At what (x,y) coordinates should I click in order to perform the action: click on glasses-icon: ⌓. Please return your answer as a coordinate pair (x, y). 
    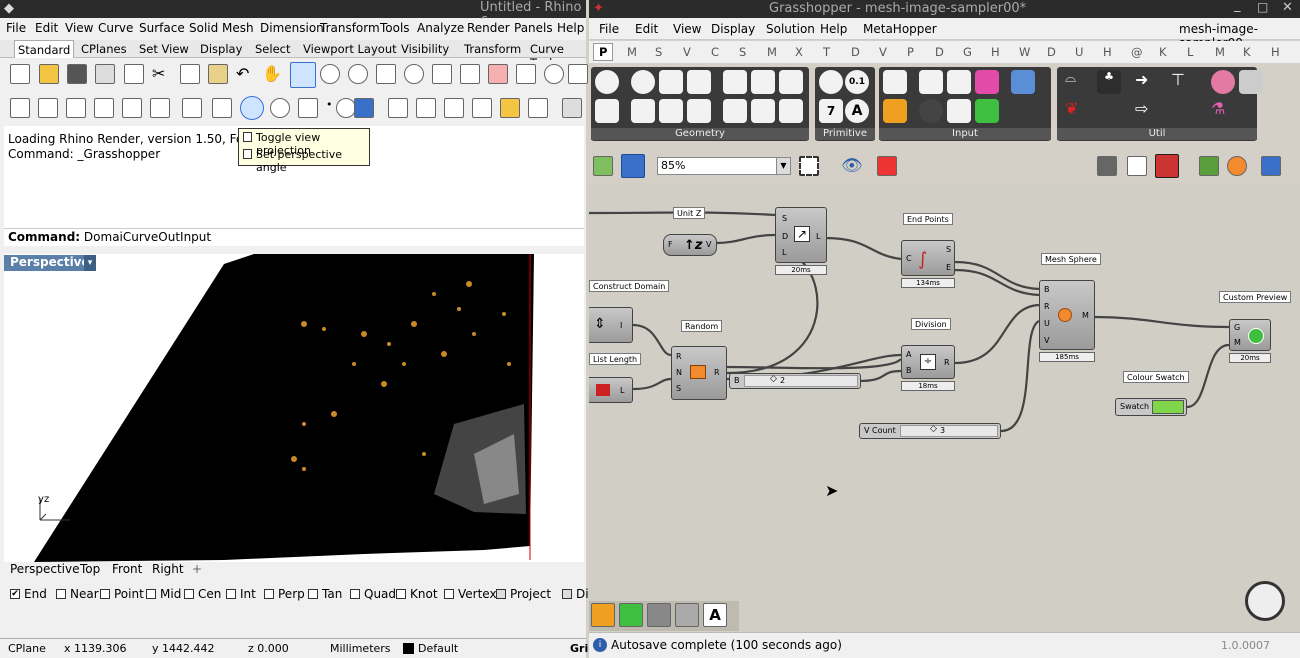
    Looking at the image, I should click on (1077, 82).